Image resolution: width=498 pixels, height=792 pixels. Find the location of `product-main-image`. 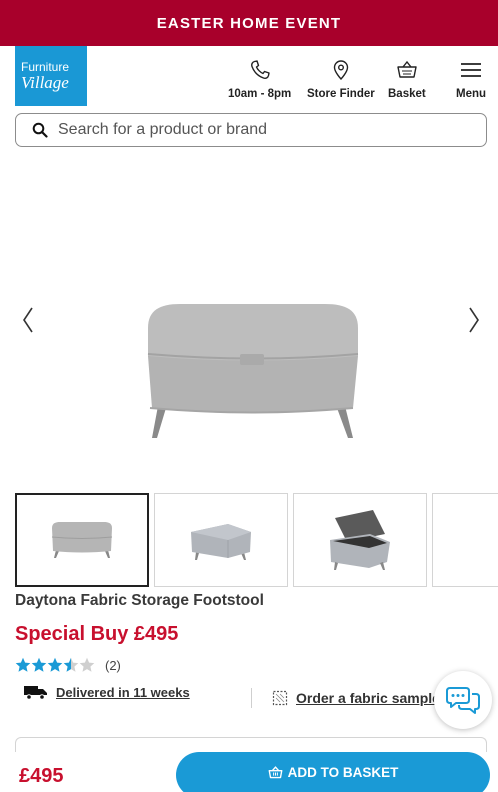

product-main-image is located at coordinates (252, 370).